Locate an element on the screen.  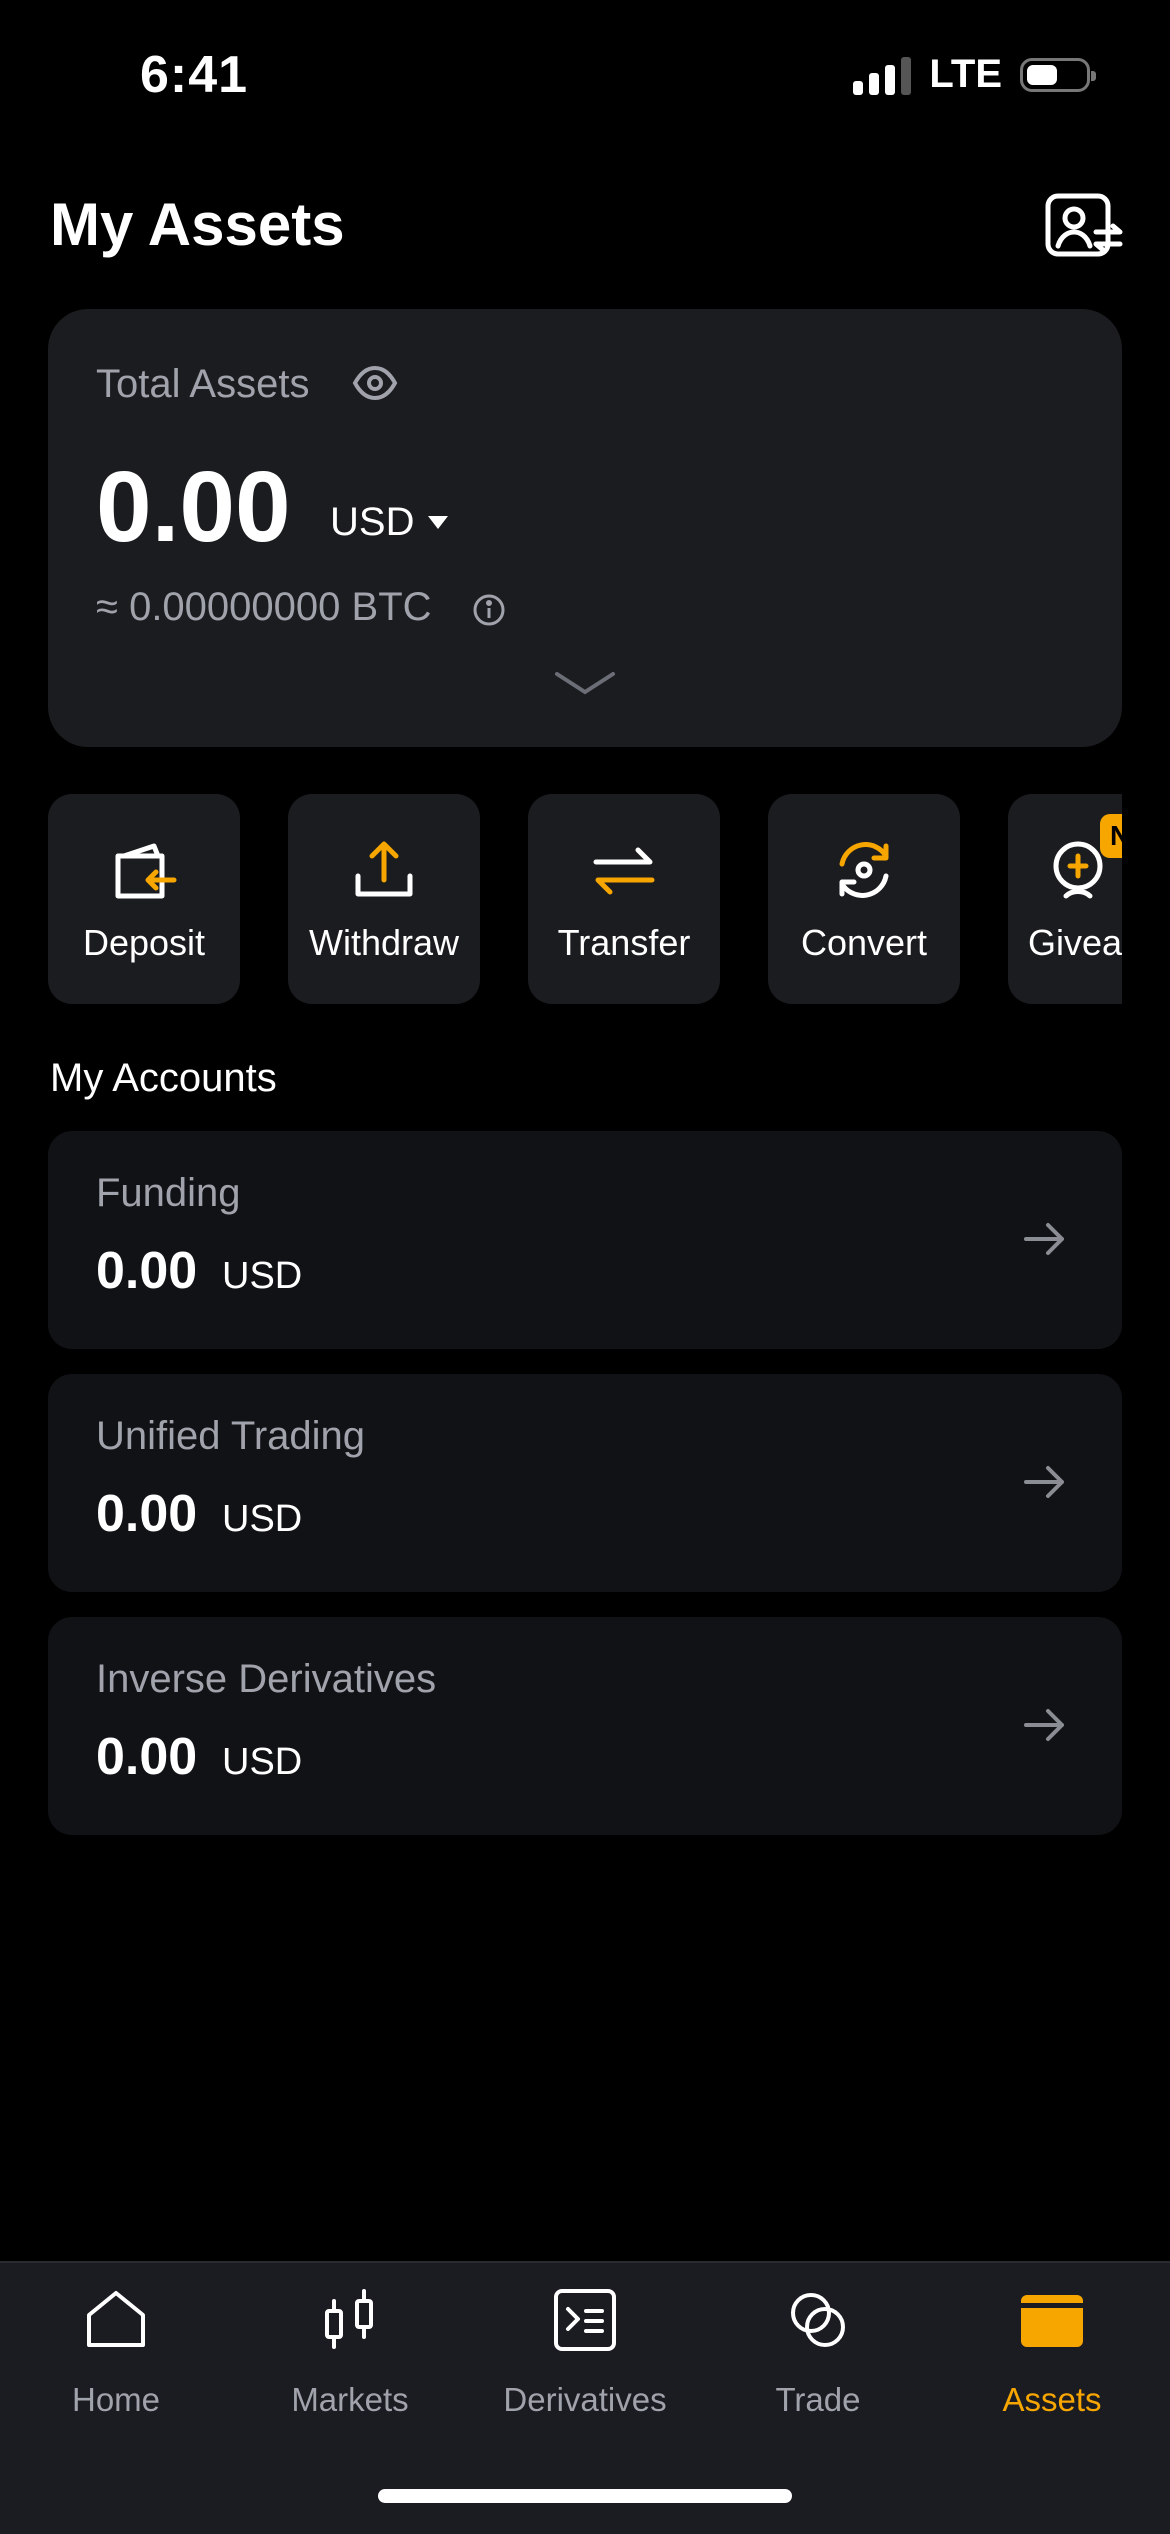
nav-markets: Markets is located at coordinates (350, 2352).